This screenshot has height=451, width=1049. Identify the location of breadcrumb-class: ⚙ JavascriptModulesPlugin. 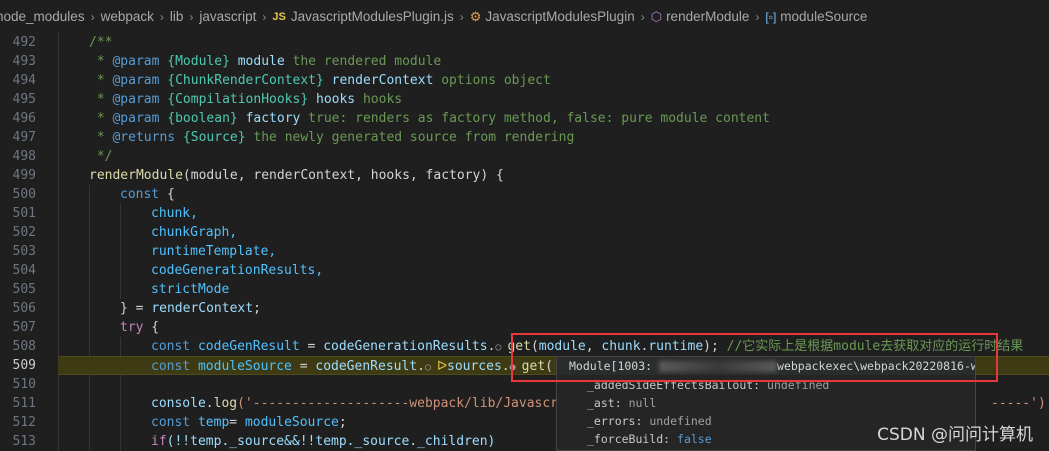
(552, 17).